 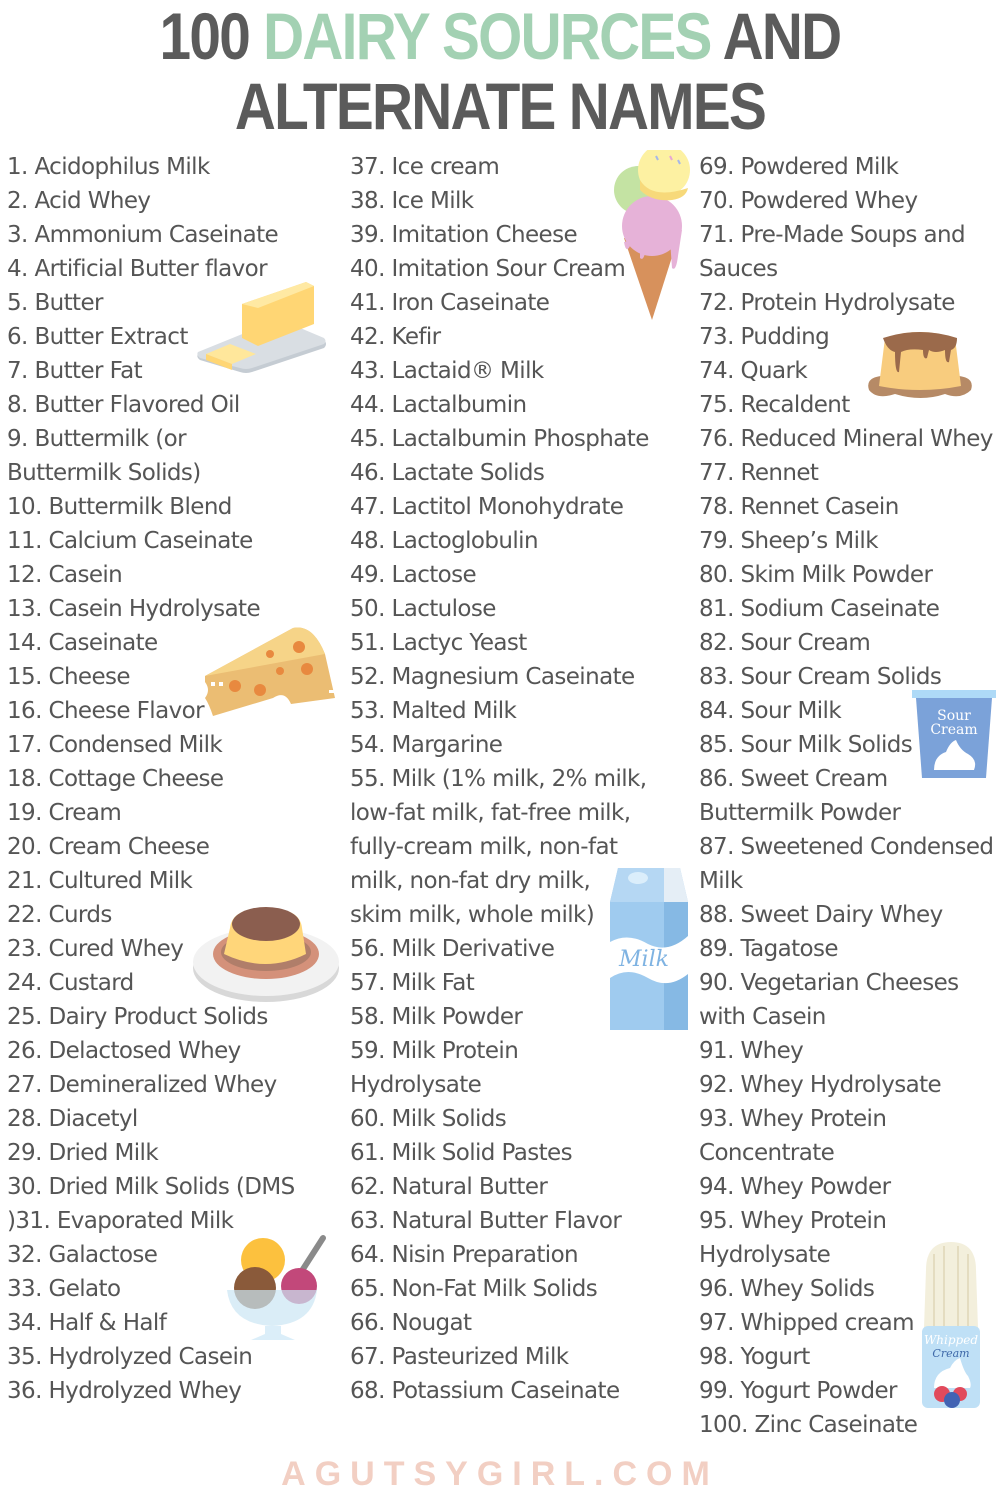 What do you see at coordinates (65, 575) in the screenshot?
I see `list-item: 12. Casein` at bounding box center [65, 575].